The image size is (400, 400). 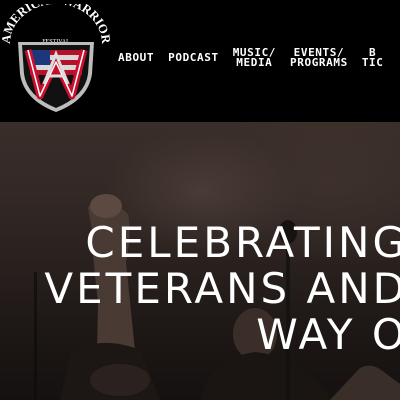 I want to click on nav-about-label: ABOUT, so click(x=136, y=57).